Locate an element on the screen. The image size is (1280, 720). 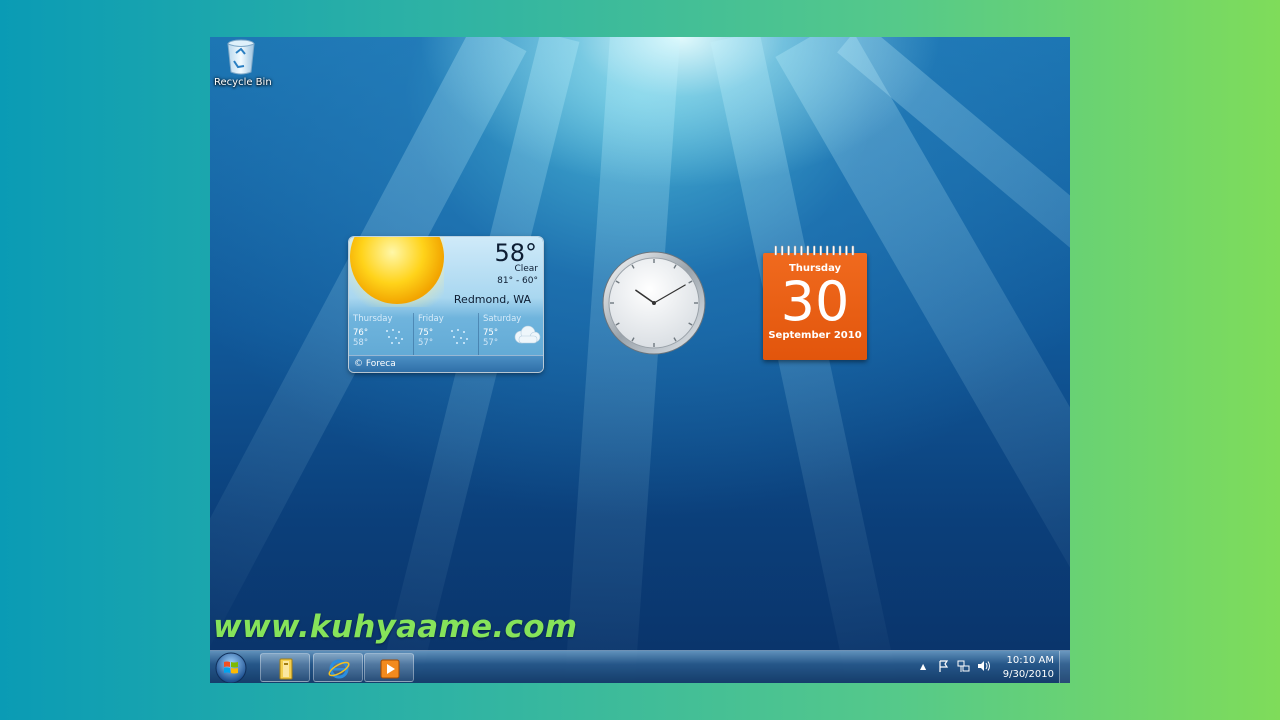
recycle-bin-label: Recycle Bin is located at coordinates (243, 82).